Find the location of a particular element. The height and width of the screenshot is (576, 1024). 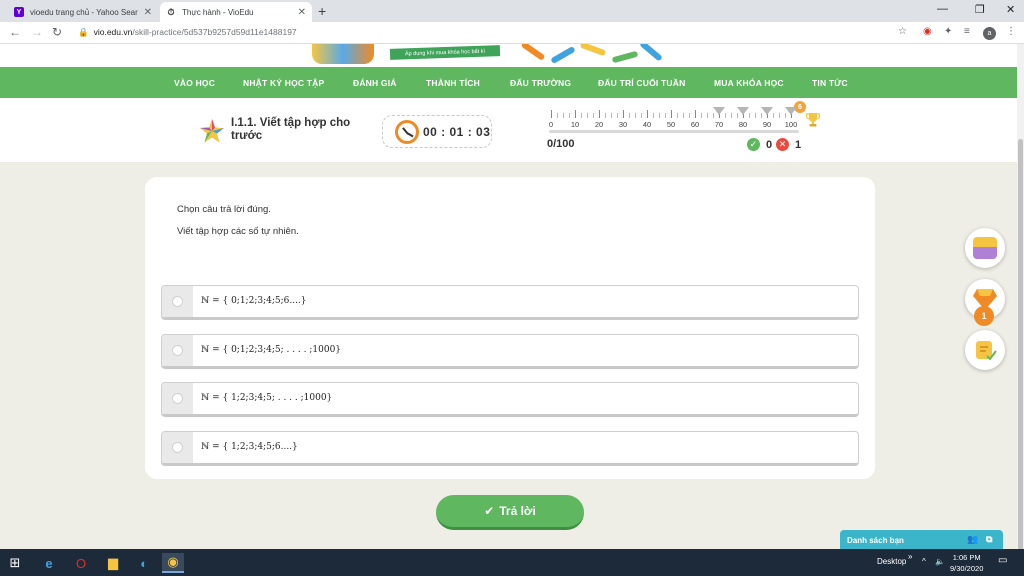

lock-icon: 🔒 is located at coordinates (83, 32).